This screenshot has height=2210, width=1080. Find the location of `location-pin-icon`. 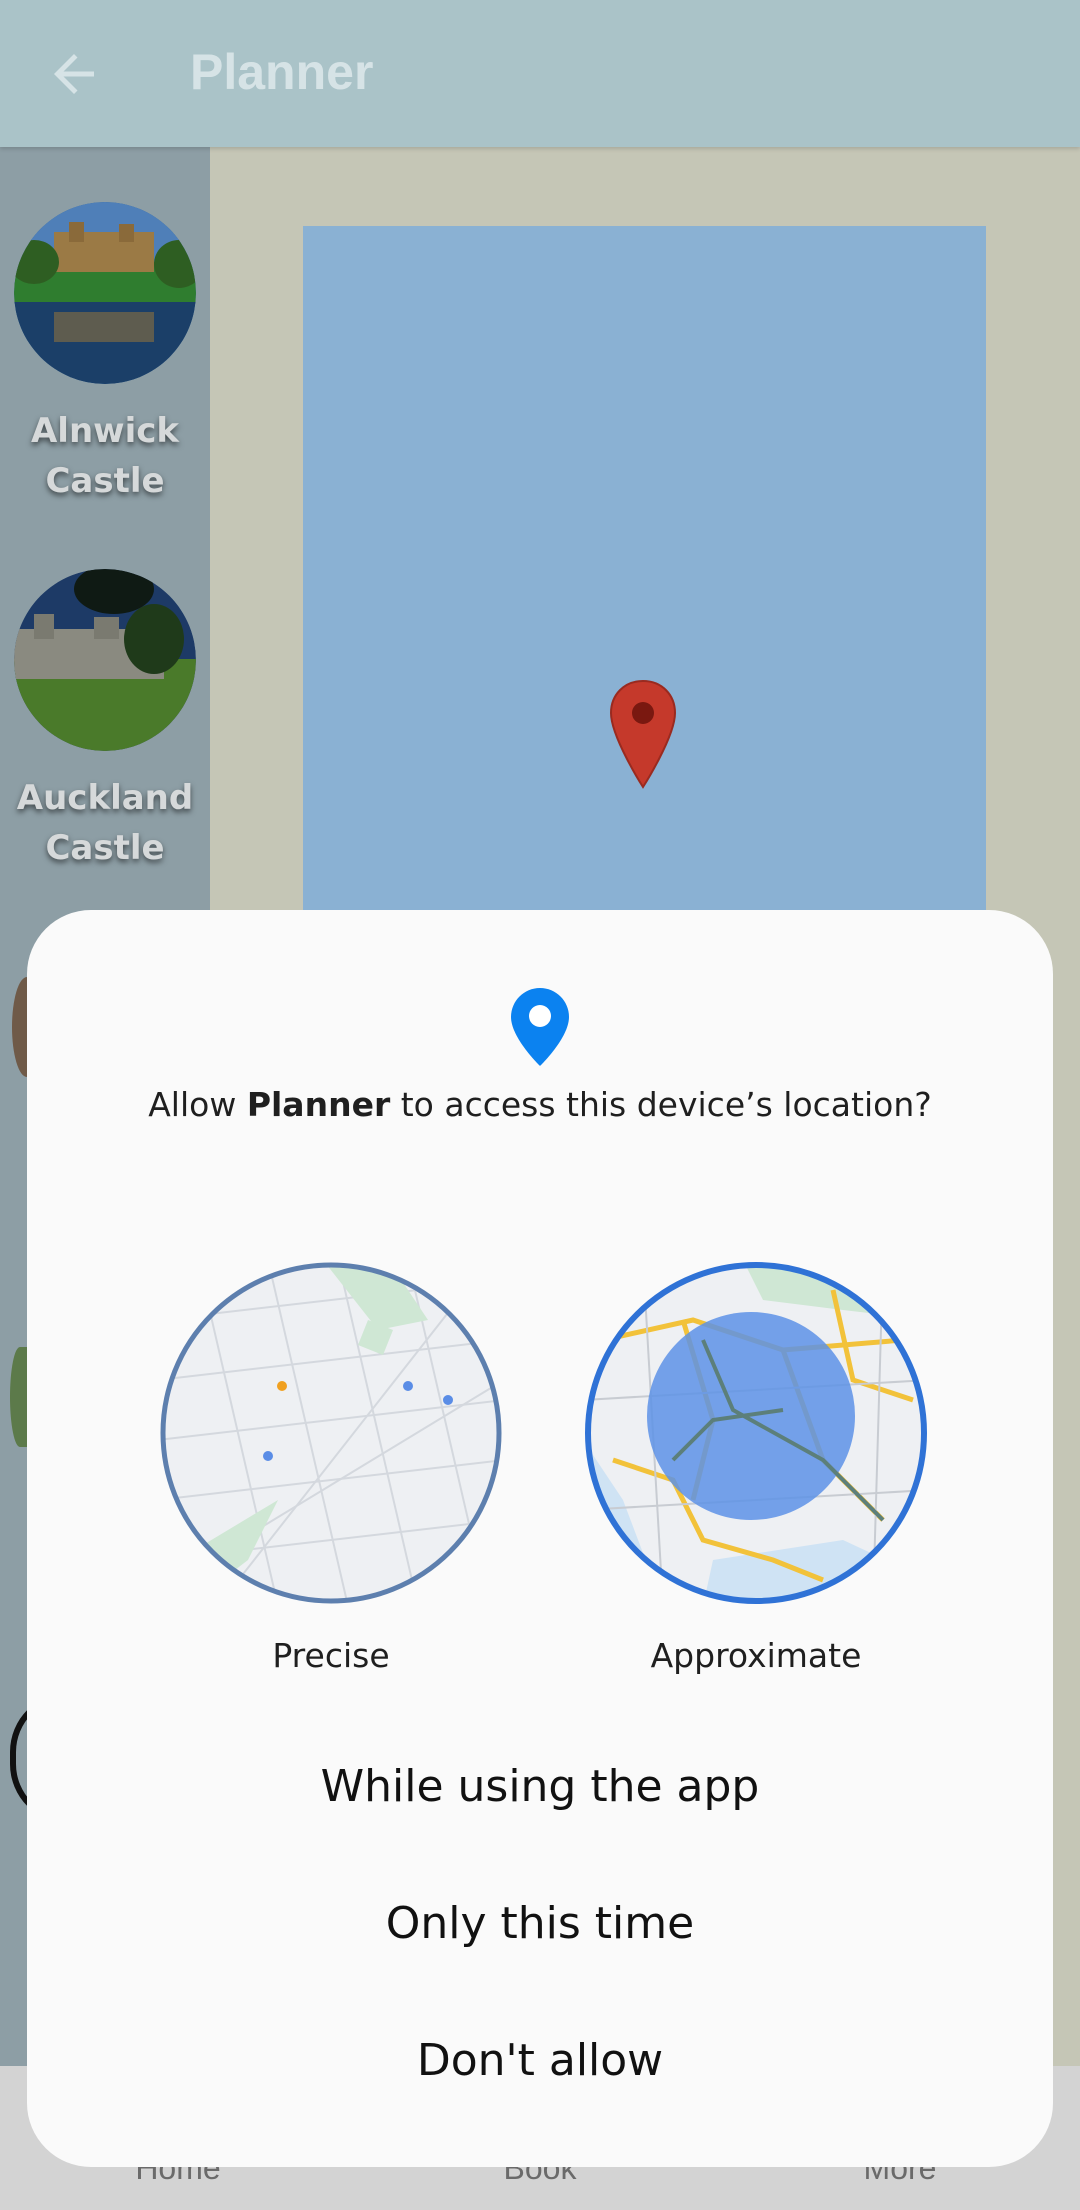

location-pin-icon is located at coordinates (540, 1027).